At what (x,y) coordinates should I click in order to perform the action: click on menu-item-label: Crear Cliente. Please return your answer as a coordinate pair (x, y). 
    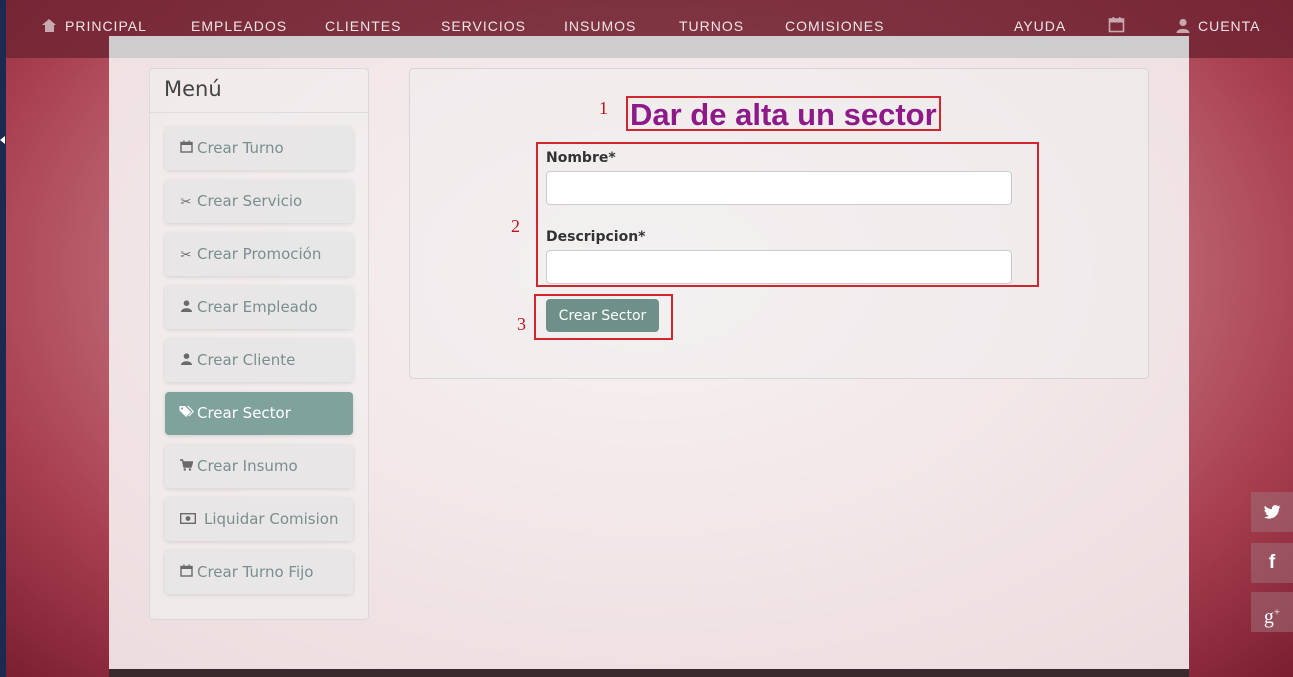
    Looking at the image, I should click on (246, 360).